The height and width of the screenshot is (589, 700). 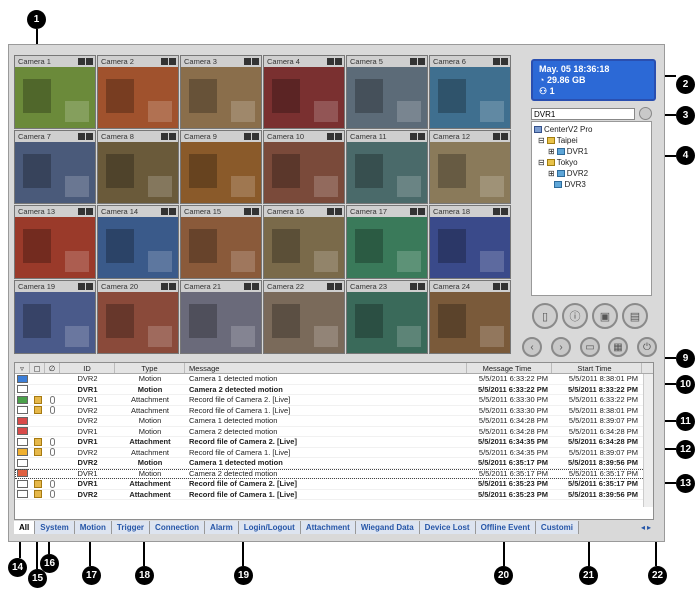 What do you see at coordinates (55, 317) in the screenshot?
I see `camera-tile: Camera 19` at bounding box center [55, 317].